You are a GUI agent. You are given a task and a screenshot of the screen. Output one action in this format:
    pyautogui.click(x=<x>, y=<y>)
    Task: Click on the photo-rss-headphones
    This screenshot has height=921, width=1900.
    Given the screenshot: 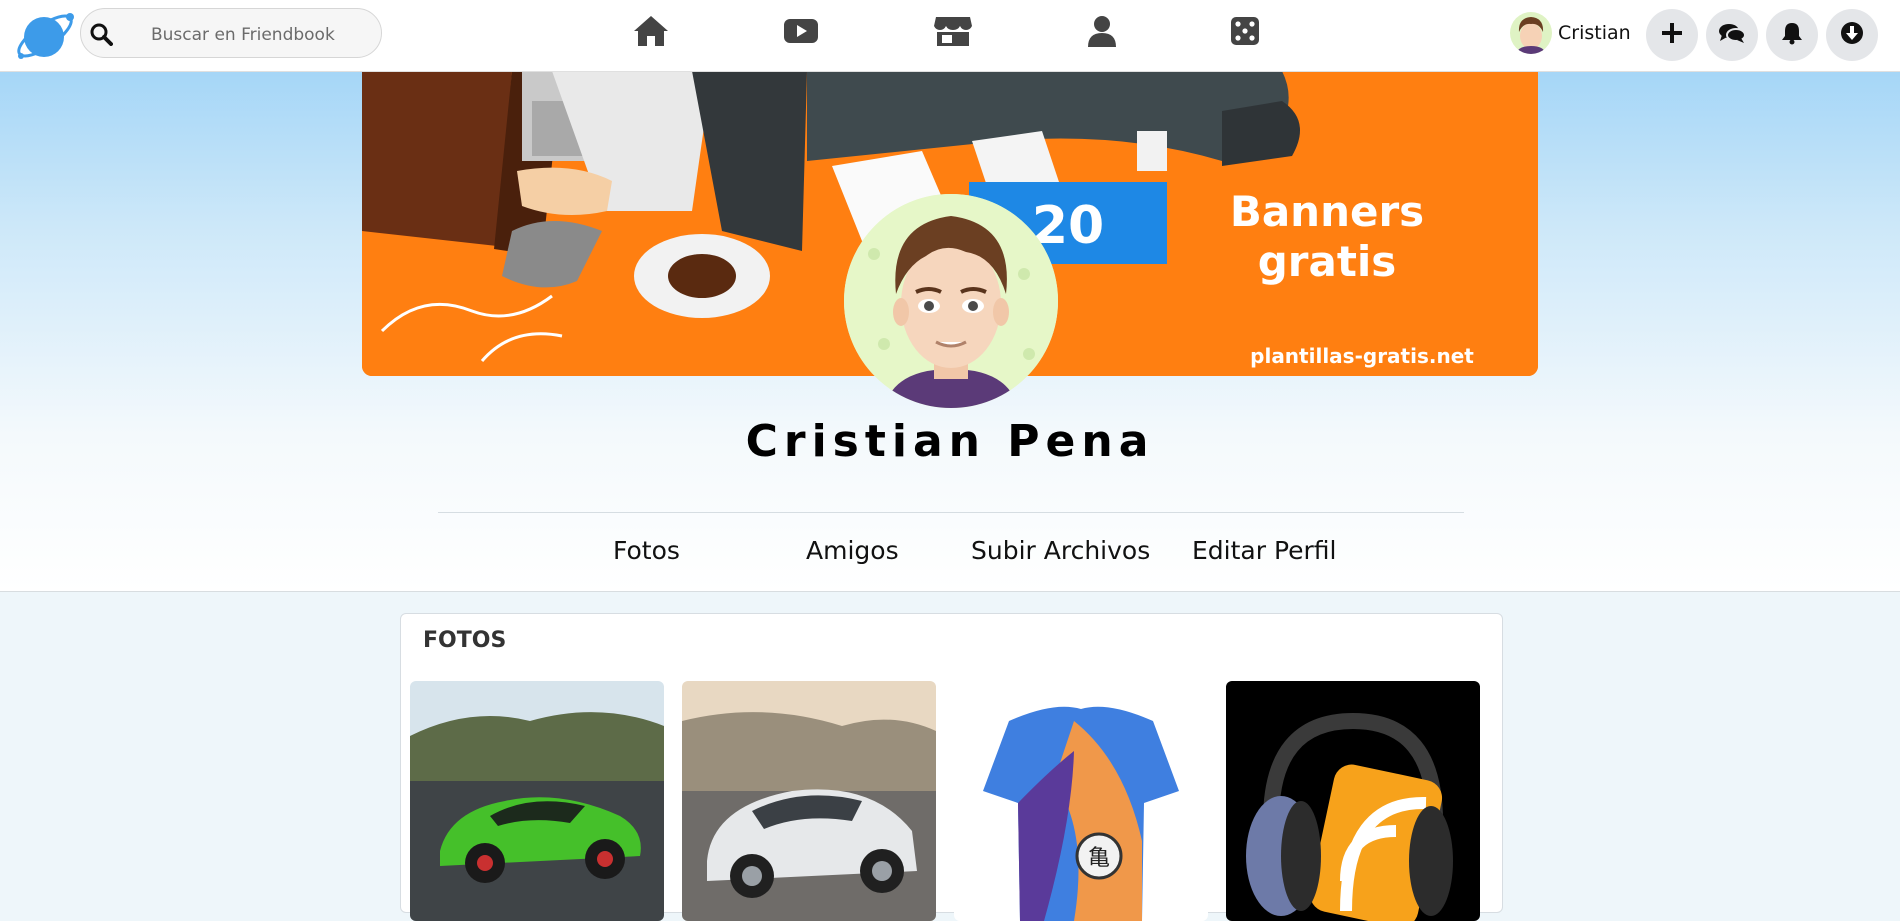 What is the action you would take?
    pyautogui.click(x=1353, y=801)
    